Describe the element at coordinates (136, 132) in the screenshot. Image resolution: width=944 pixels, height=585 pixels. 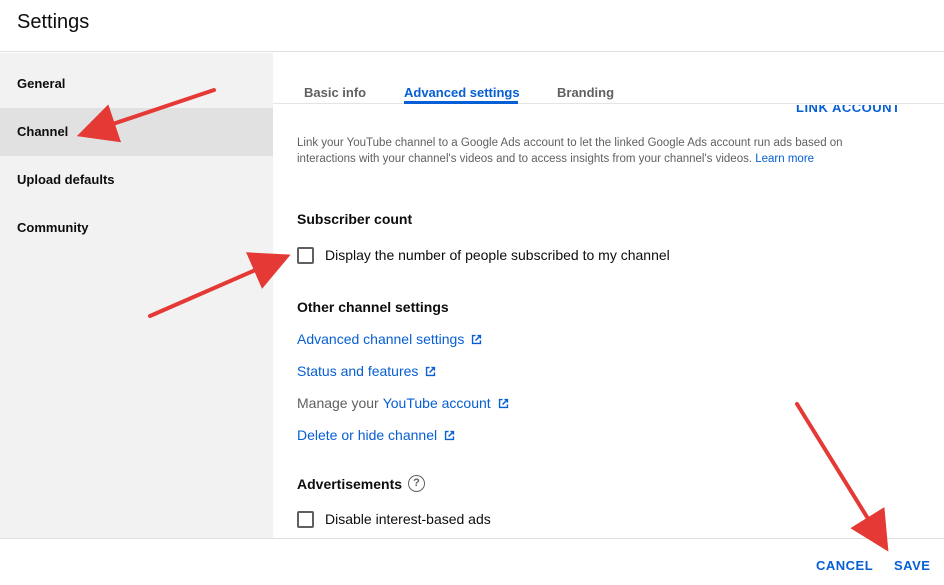
I see `sidebar-item-channel: Channel` at that location.